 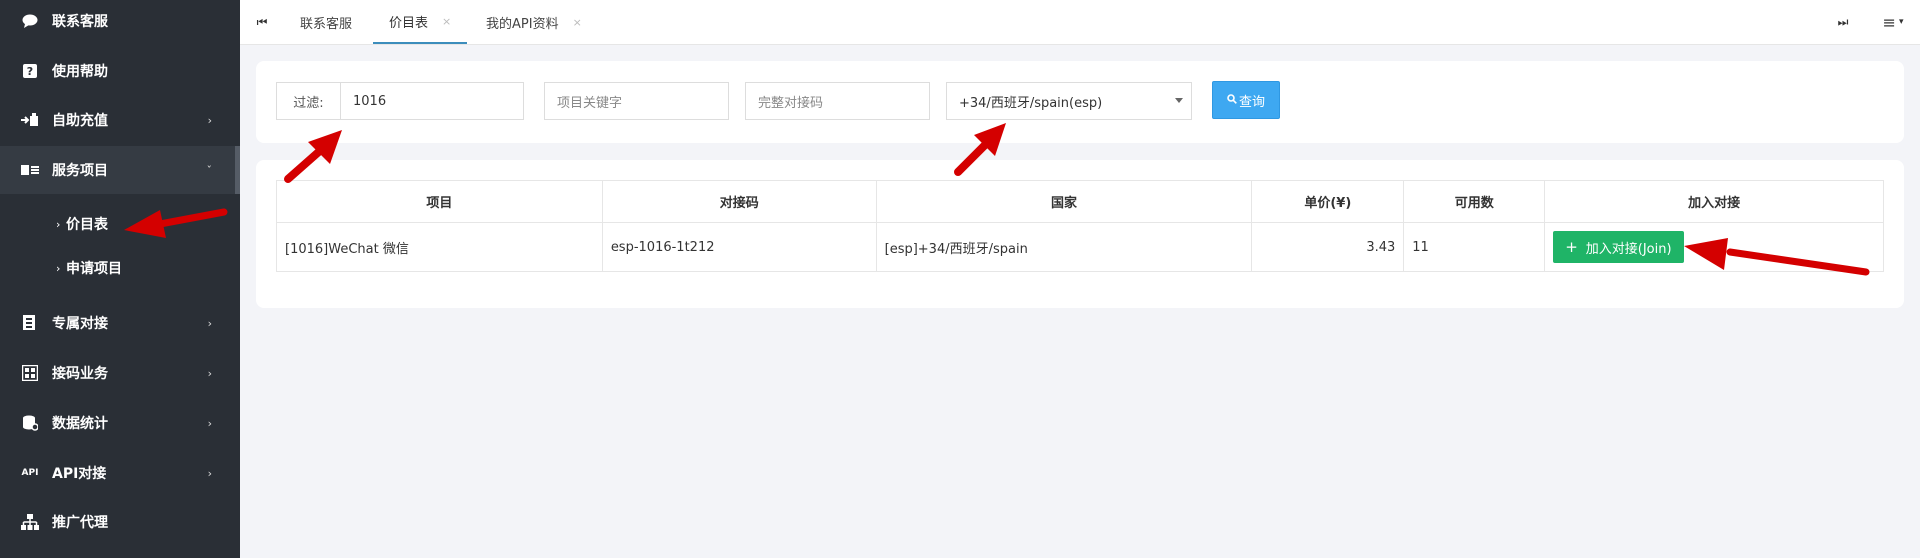 What do you see at coordinates (837, 101) in the screenshot?
I see `docking-code-input: 完整对接码` at bounding box center [837, 101].